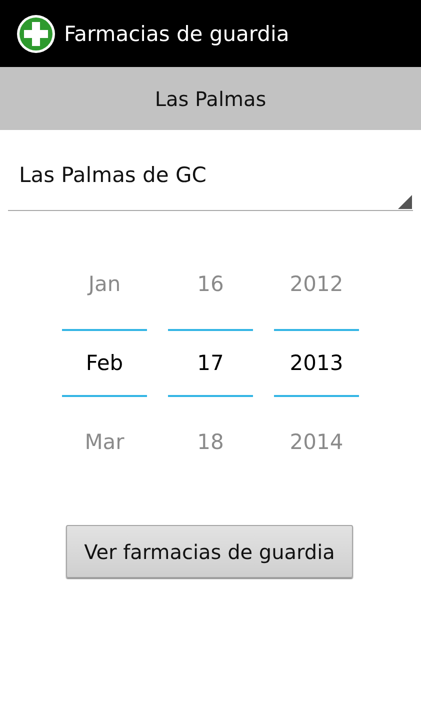 This screenshot has width=421, height=707. Describe the element at coordinates (104, 442) in the screenshot. I see `picker-value: Mar` at that location.